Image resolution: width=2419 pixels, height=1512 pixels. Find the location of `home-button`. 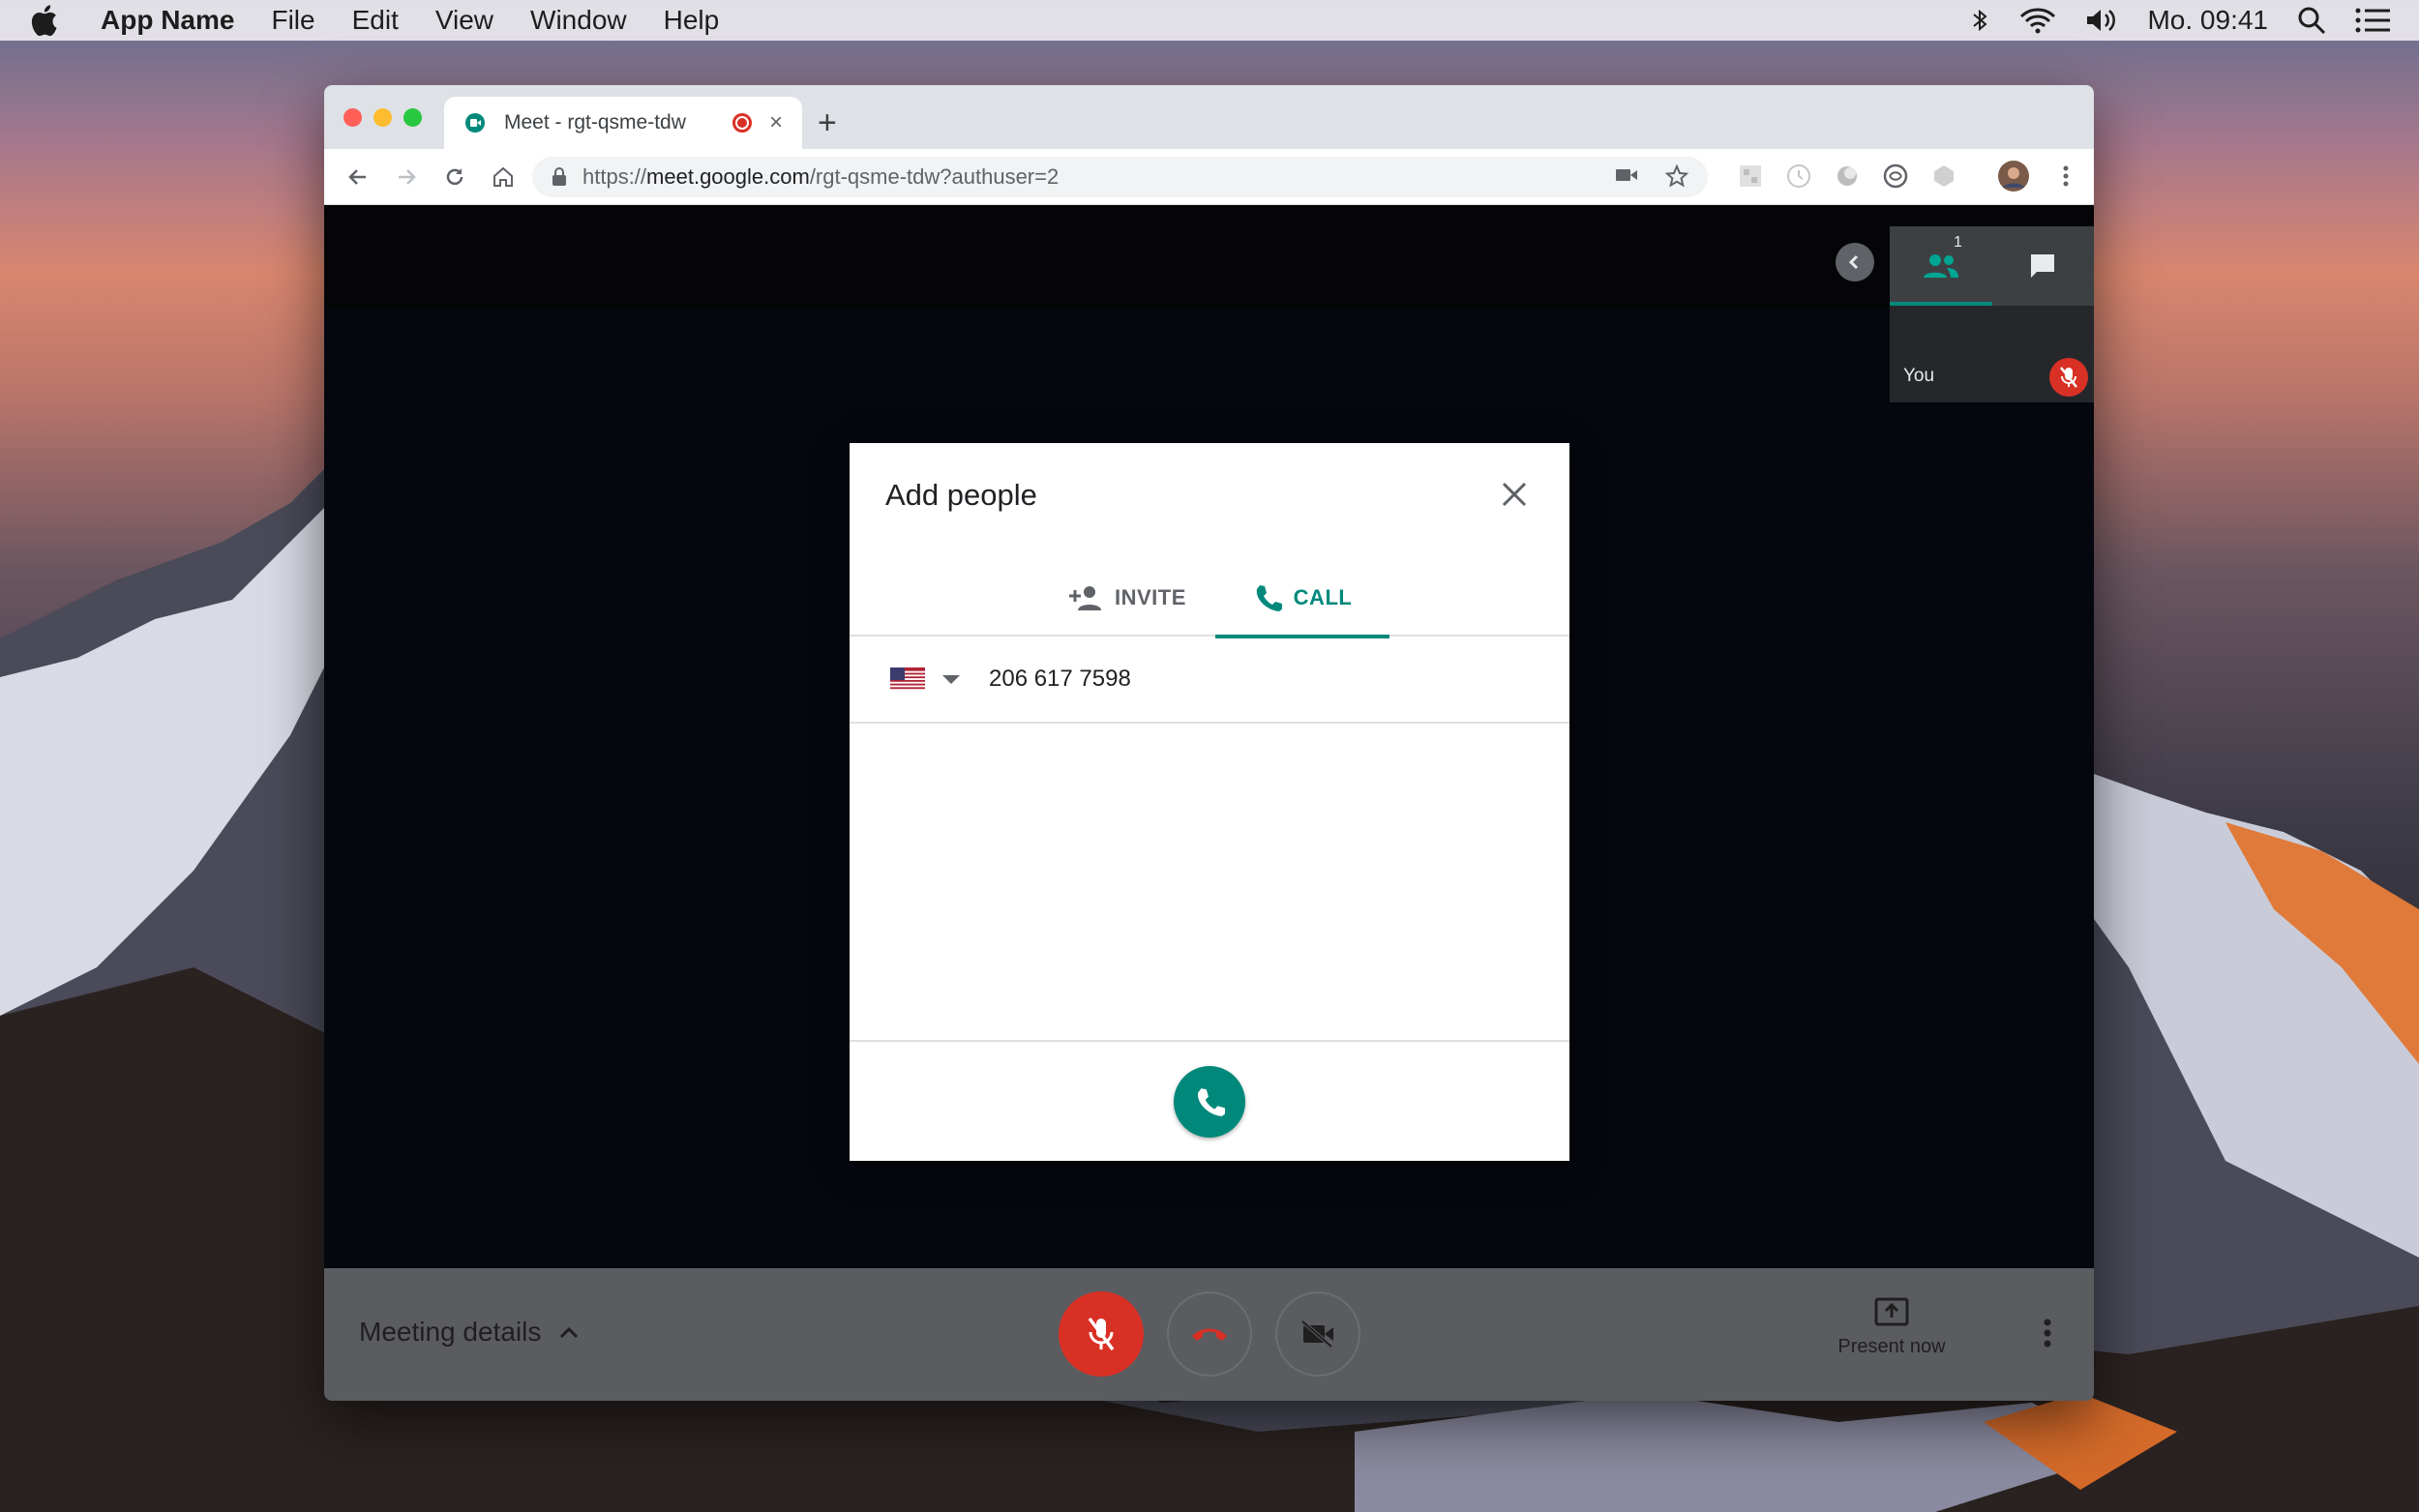

home-button is located at coordinates (504, 177).